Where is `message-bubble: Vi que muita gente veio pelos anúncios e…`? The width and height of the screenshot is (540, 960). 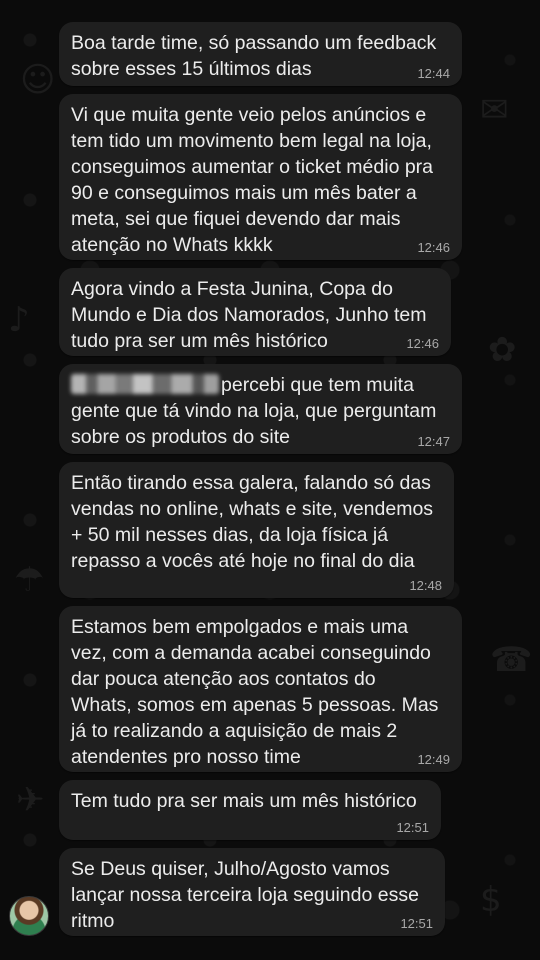
message-bubble: Vi que muita gente veio pelos anúncios e… is located at coordinates (260, 177).